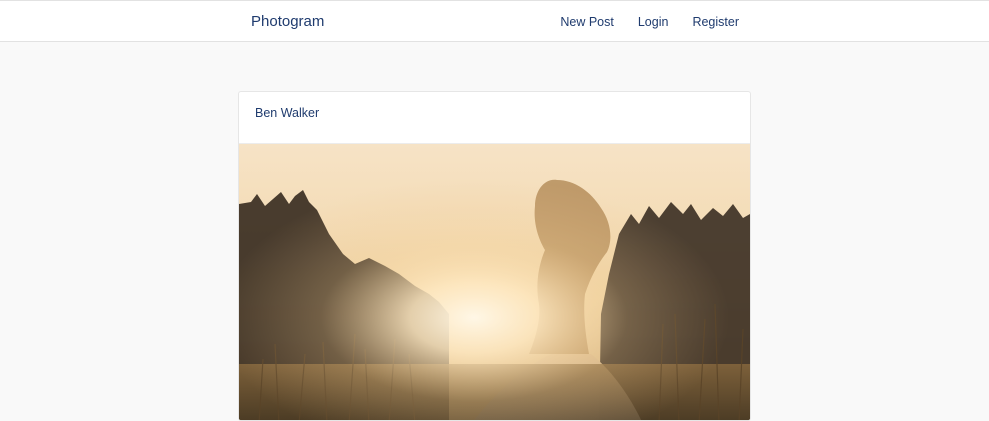 This screenshot has width=989, height=421. What do you see at coordinates (494, 21) in the screenshot?
I see `top-navbar: Photogram New Post Login Register` at bounding box center [494, 21].